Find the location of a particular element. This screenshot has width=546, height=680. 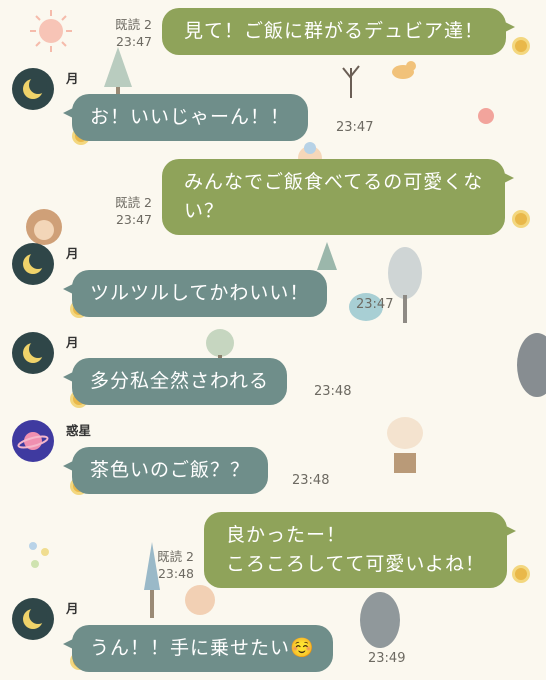

message-bubble-sent: みんなでご飯食べてるの可愛くな い？ is located at coordinates (338, 197).